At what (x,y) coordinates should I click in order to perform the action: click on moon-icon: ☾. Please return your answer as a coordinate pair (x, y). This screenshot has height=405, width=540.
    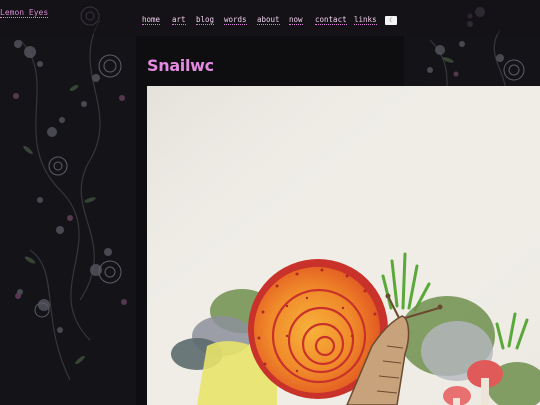
    Looking at the image, I should click on (391, 20).